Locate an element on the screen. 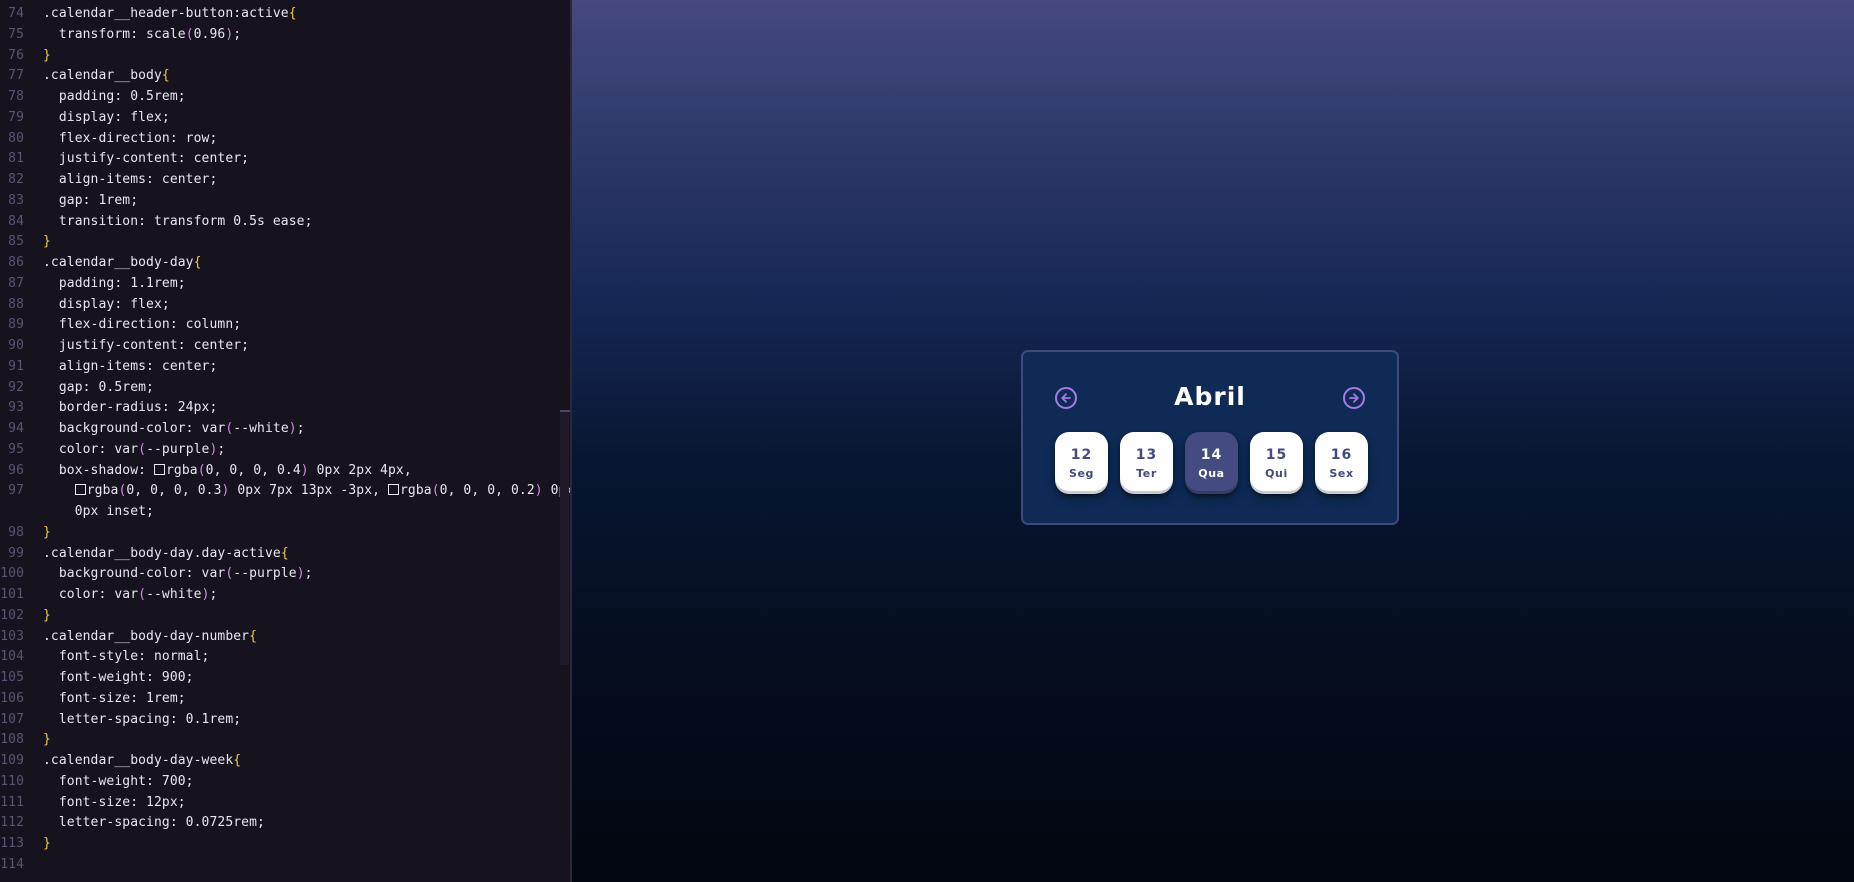  code-line: 112 letter-spacing: 0.0725rem; is located at coordinates (285, 823).